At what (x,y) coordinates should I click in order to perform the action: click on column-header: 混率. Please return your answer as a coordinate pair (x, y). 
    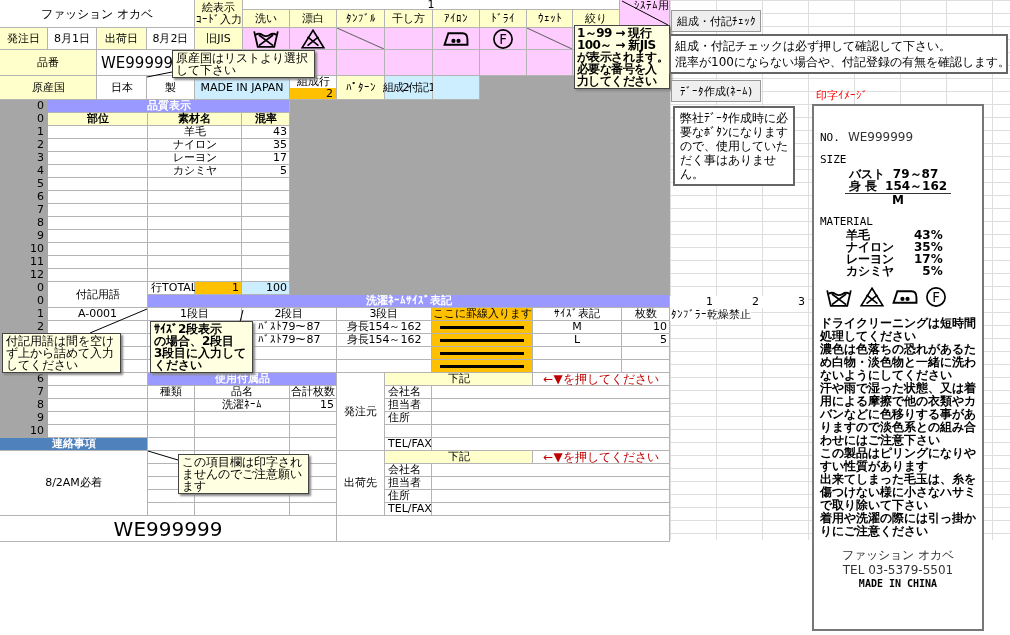
    Looking at the image, I should click on (266, 119).